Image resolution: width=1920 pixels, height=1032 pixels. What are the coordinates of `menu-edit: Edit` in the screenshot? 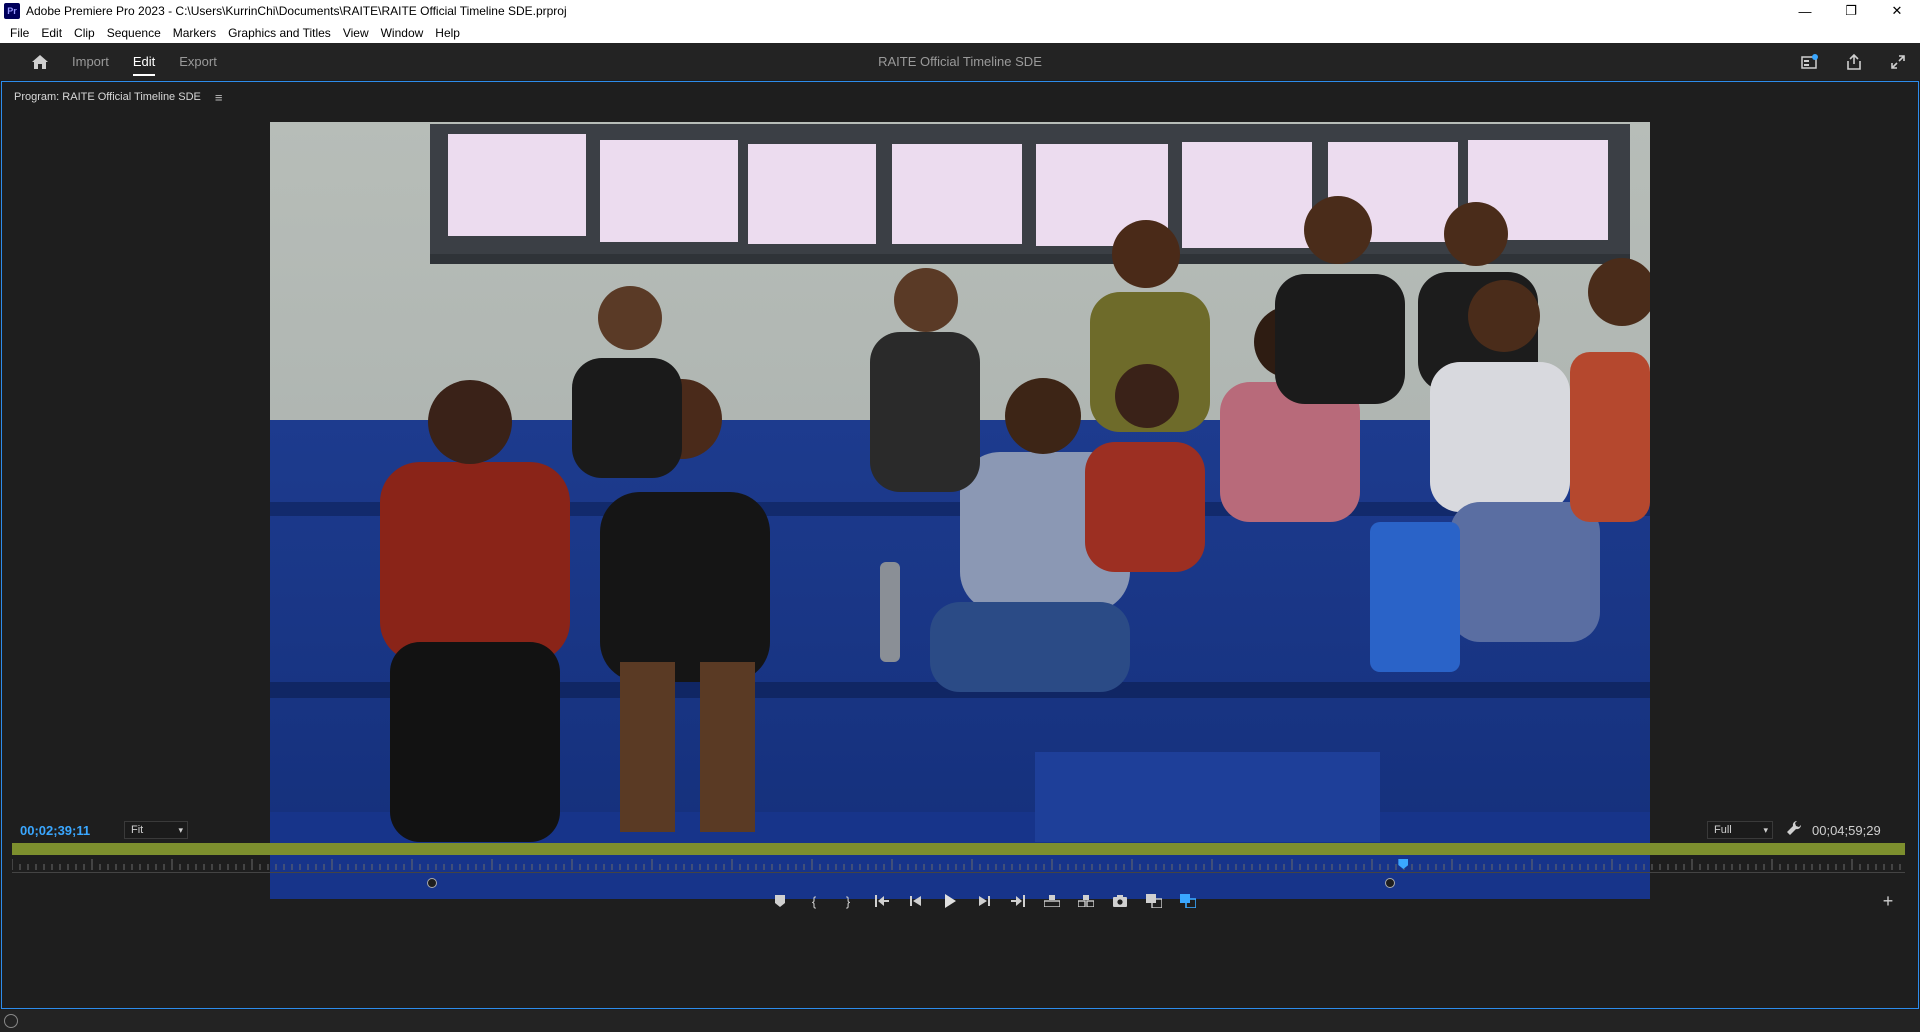 It's located at (51, 33).